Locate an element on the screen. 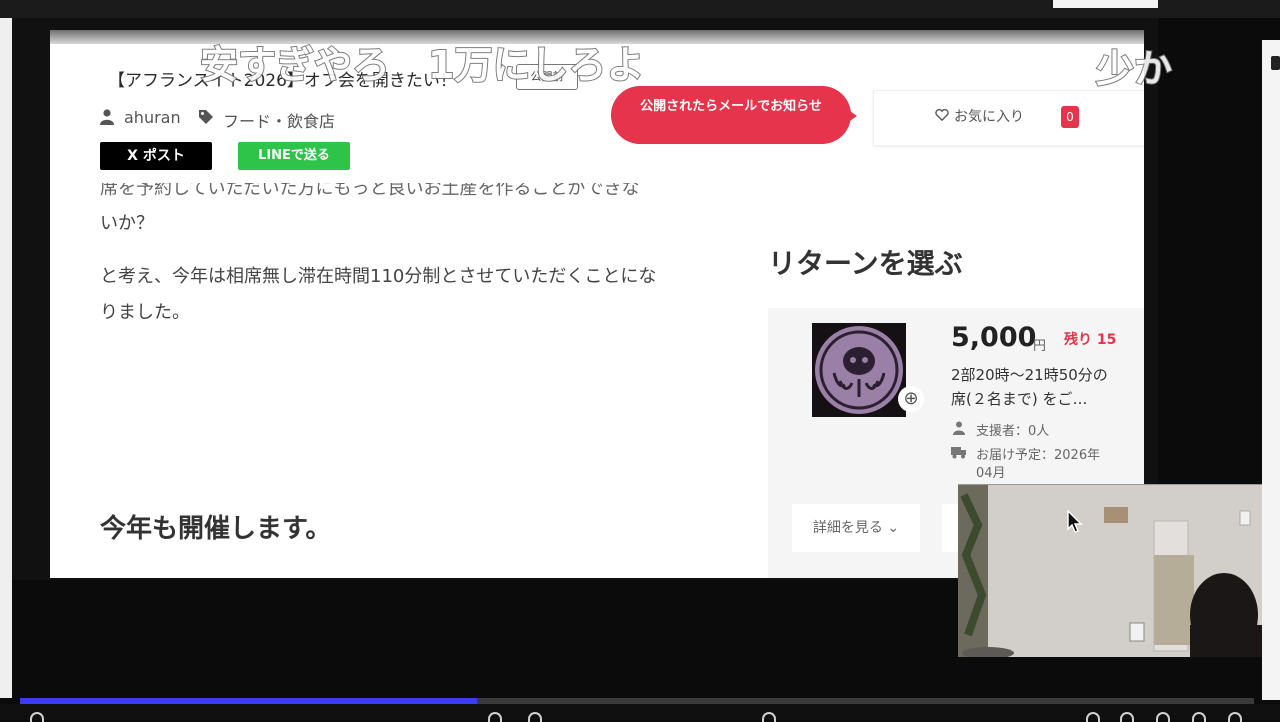 This screenshot has width=1280, height=722. overlay-comment: 少か is located at coordinates (1134, 69).